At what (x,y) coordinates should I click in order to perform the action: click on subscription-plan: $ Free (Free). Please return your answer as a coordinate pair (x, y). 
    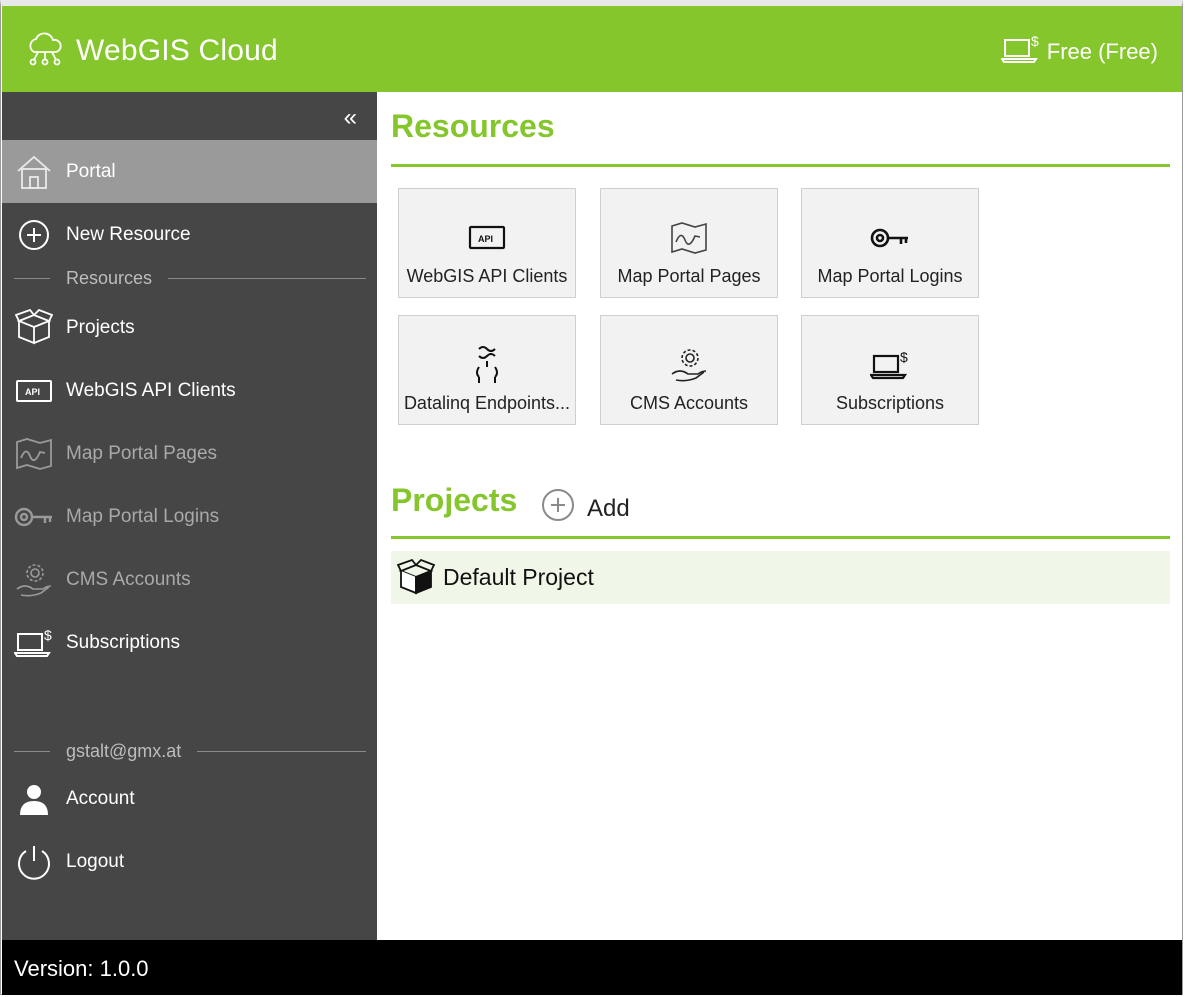
    Looking at the image, I should click on (1078, 52).